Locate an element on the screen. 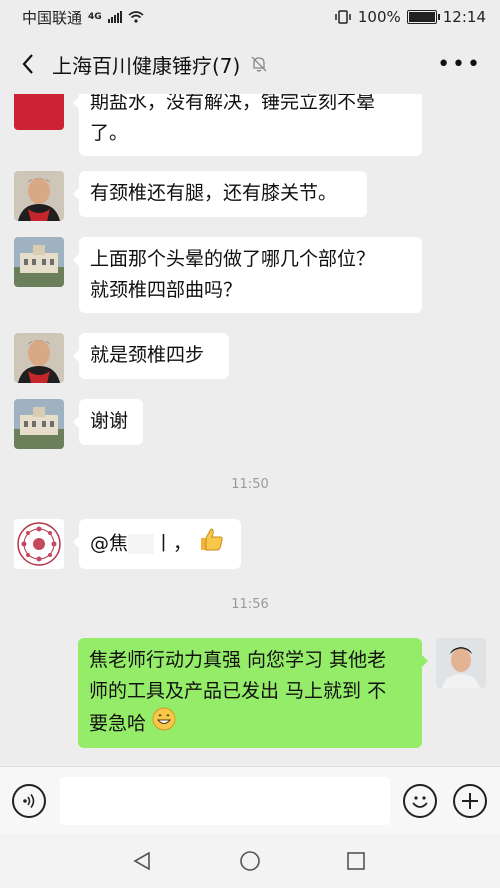 This screenshot has width=500, height=888. message-bubble: 就是颈椎四步 is located at coordinates (151, 356).